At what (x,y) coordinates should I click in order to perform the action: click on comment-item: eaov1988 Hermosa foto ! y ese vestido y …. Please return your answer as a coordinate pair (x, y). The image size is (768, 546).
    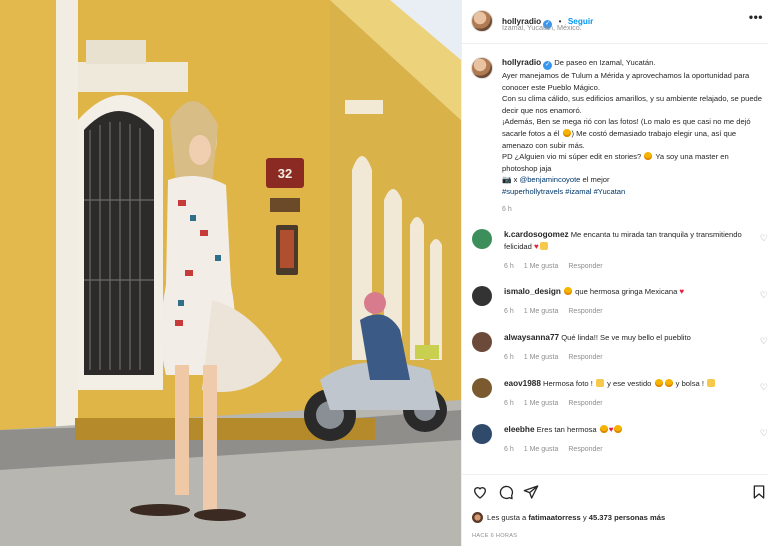
    Looking at the image, I should click on (619, 401).